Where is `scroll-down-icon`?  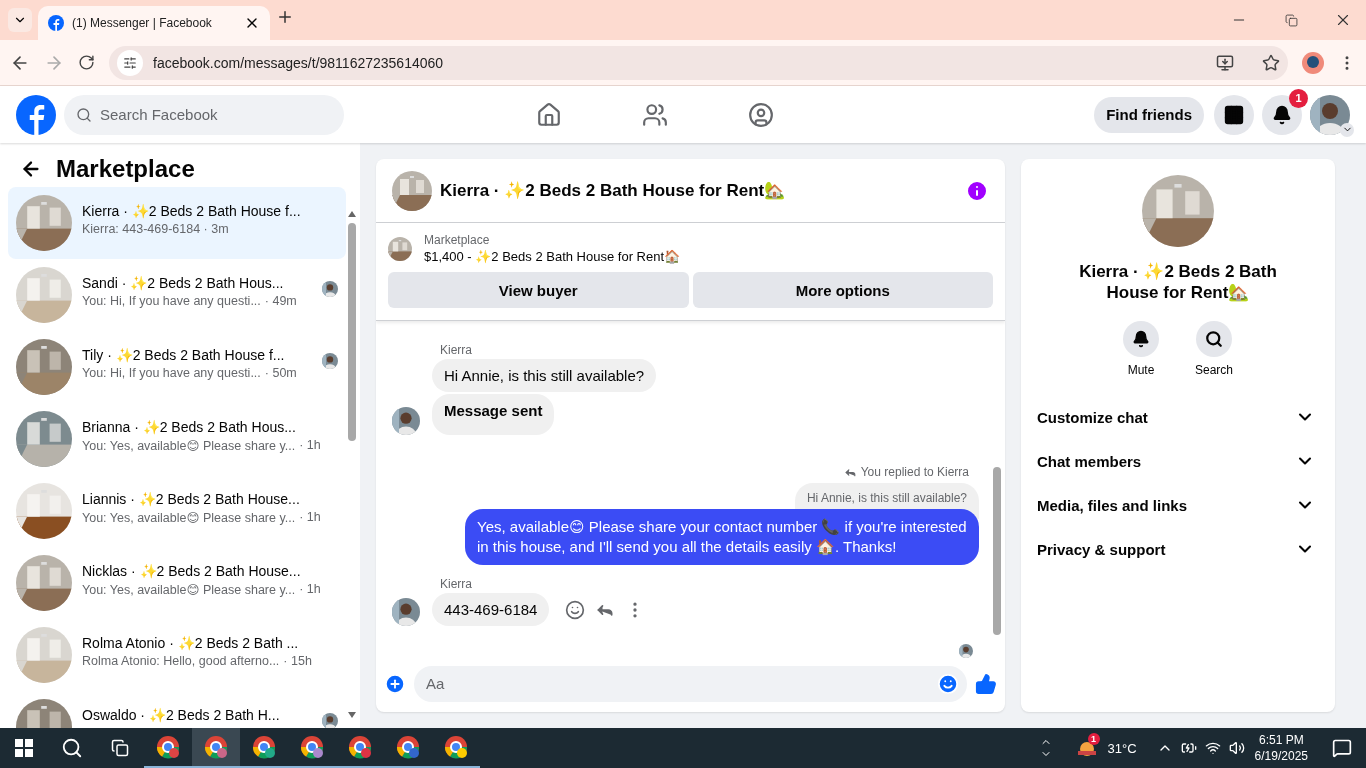
scroll-down-icon is located at coordinates (352, 715).